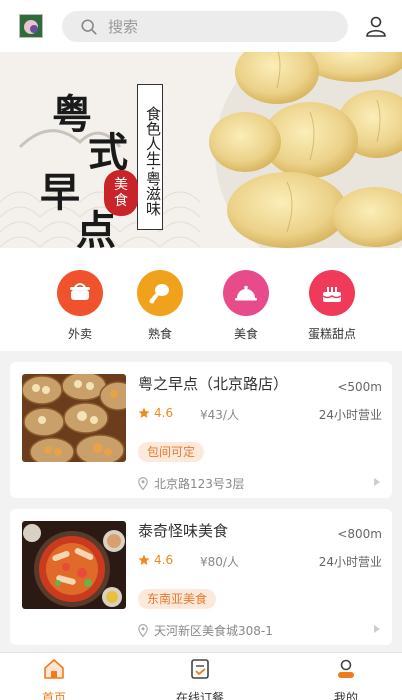 Image resolution: width=402 pixels, height=700 pixels. I want to click on category-label: 外卖, so click(79, 334).